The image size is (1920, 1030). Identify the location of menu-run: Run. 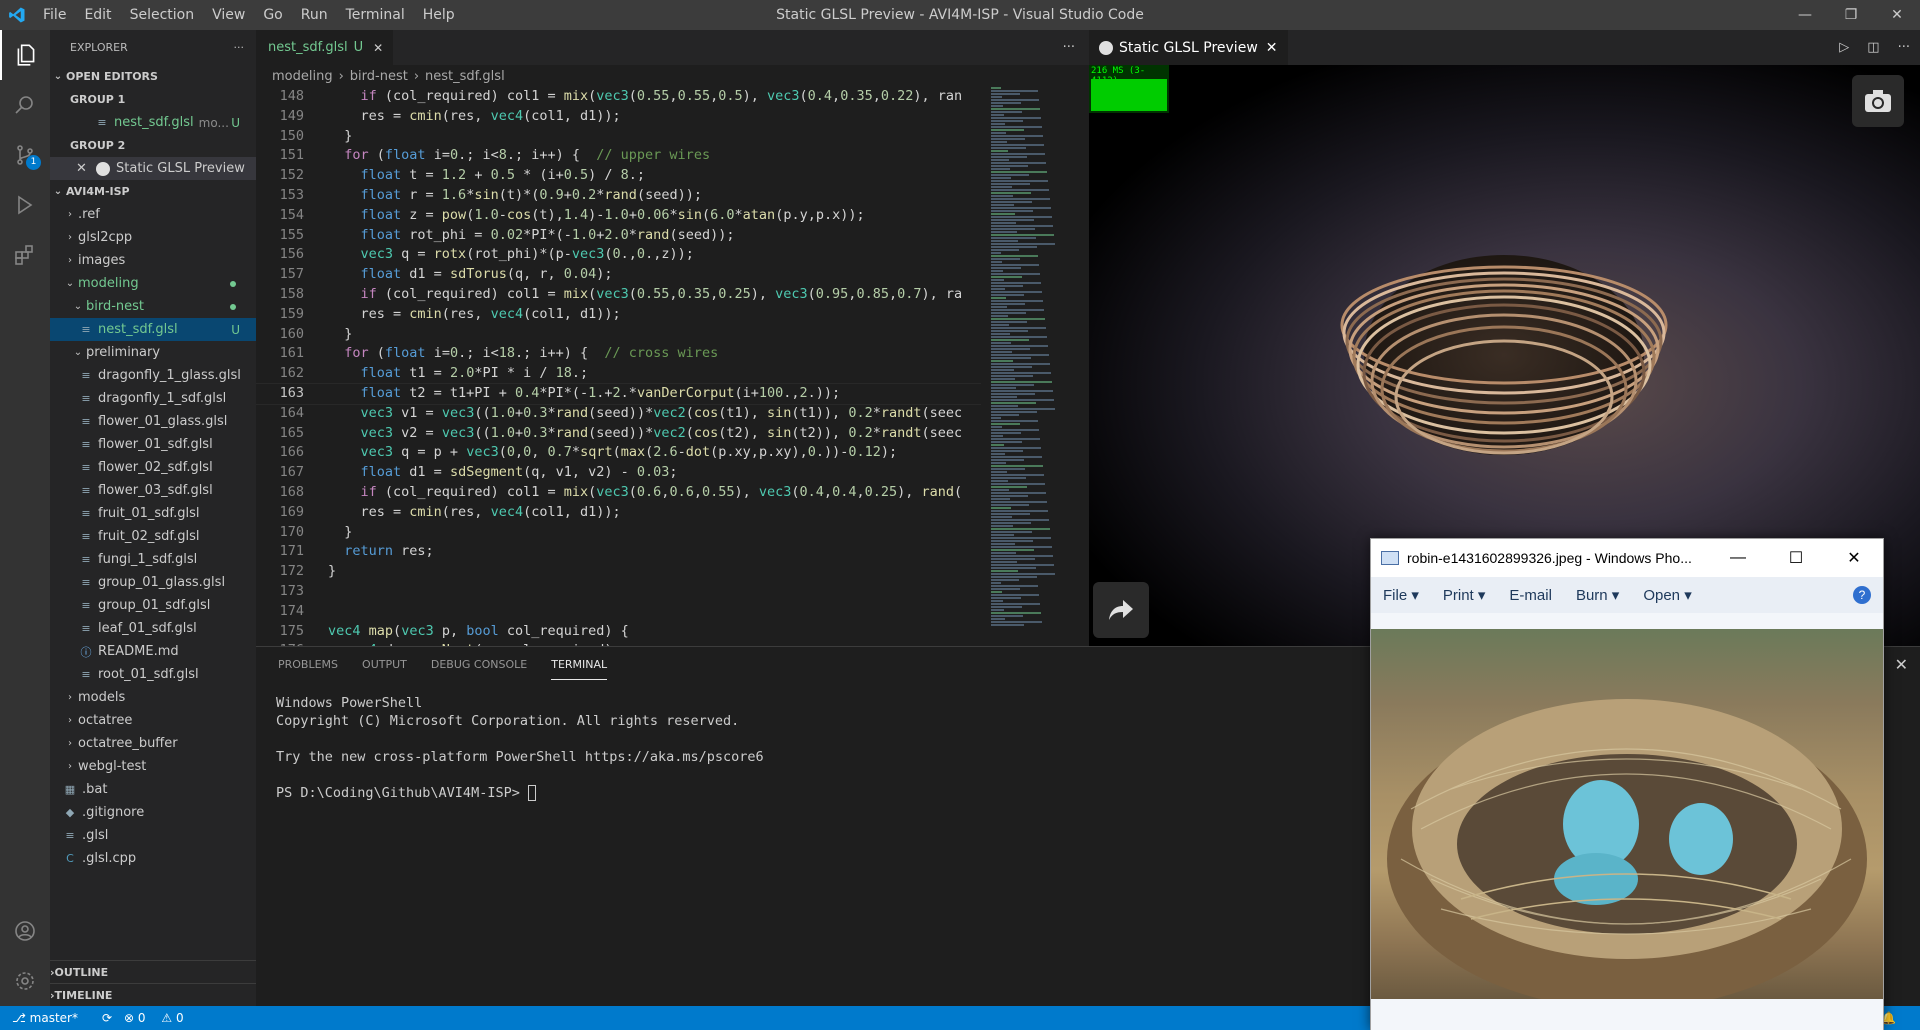
(314, 15).